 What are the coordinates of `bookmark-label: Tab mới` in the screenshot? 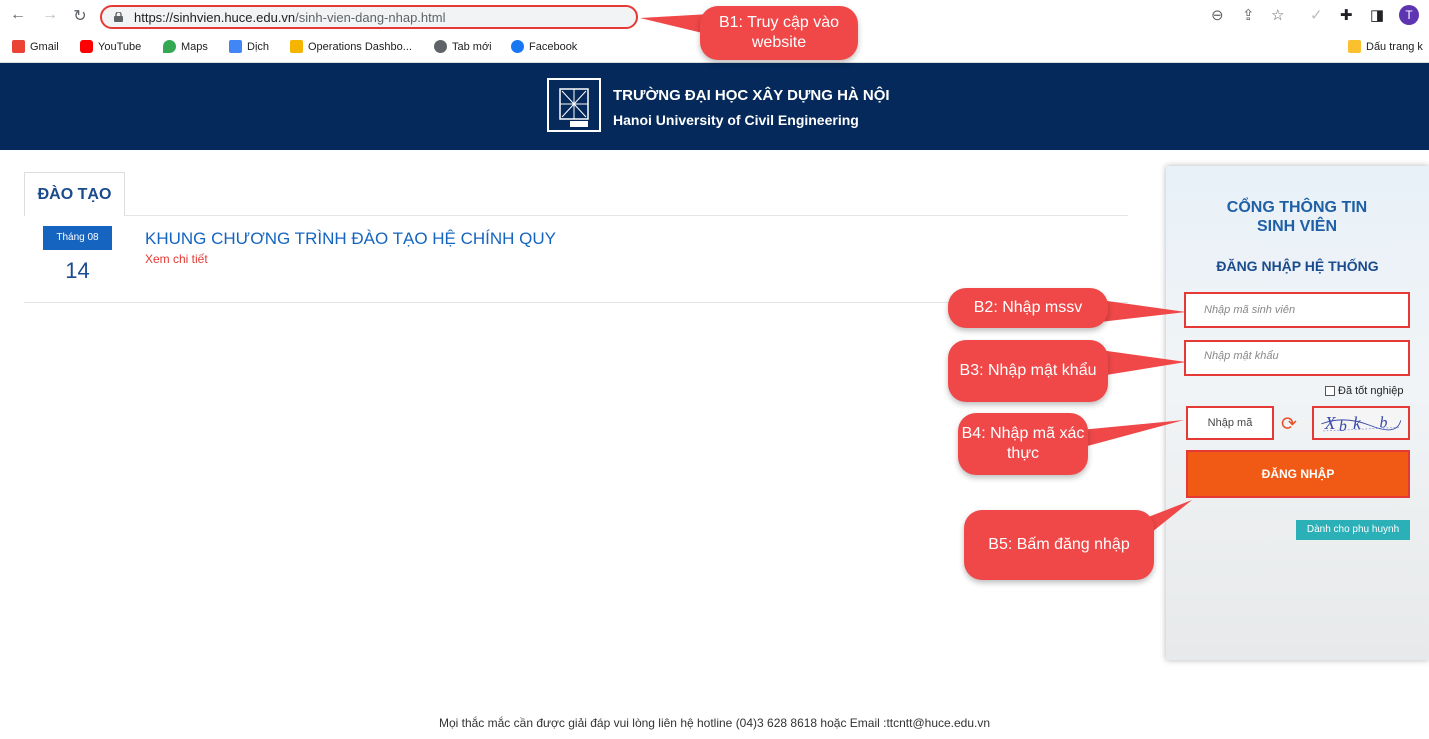 It's located at (472, 46).